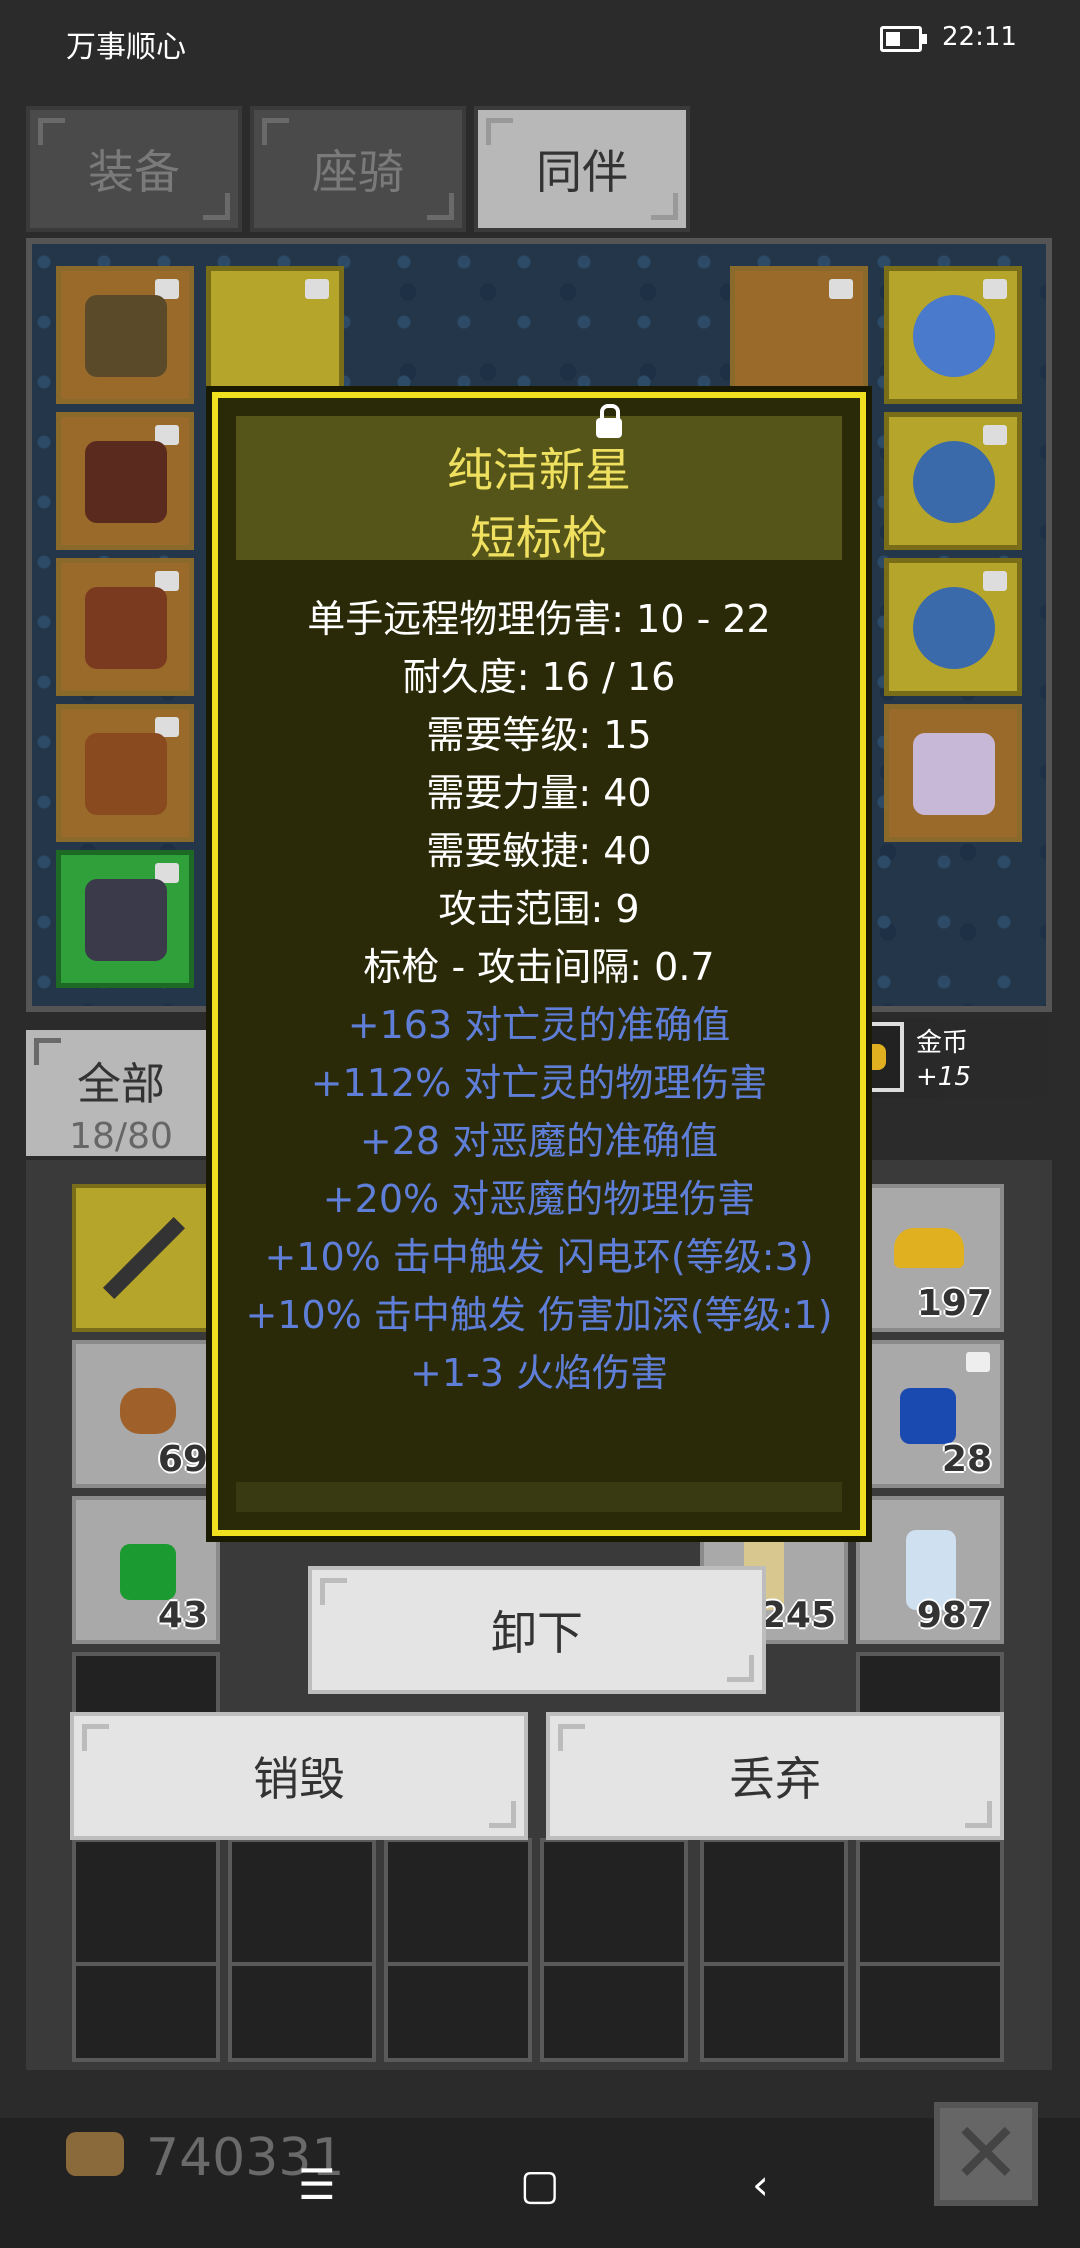 This screenshot has width=1080, height=2248. I want to click on tab-equipment: 装备, so click(134, 169).